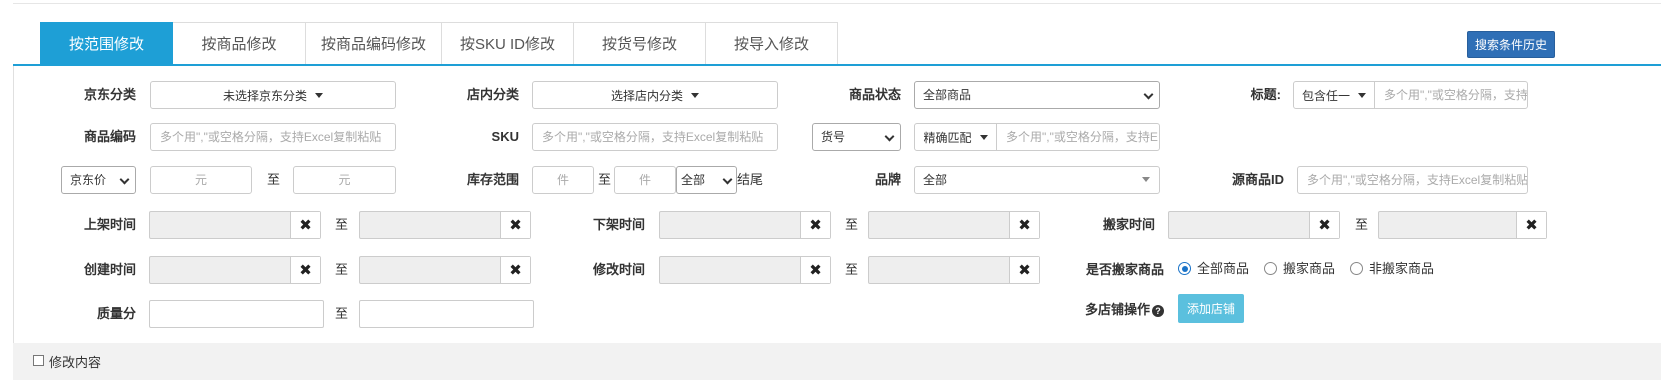  I want to click on price-max-input: 元, so click(344, 180).